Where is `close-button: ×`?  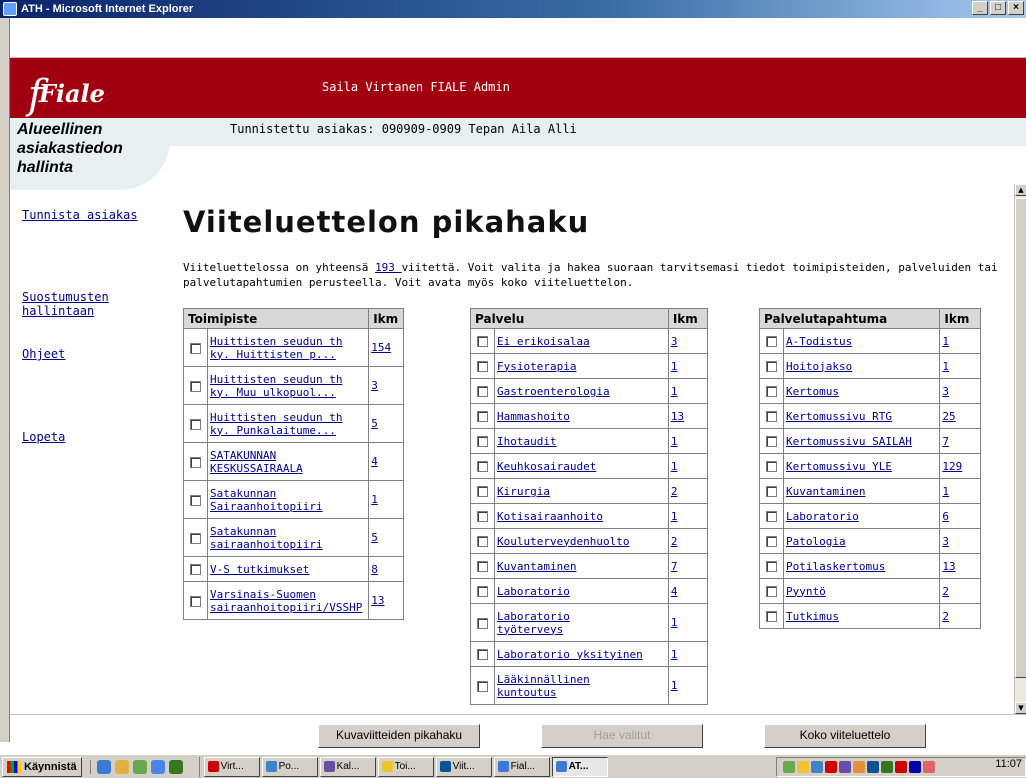
close-button: × is located at coordinates (1016, 8).